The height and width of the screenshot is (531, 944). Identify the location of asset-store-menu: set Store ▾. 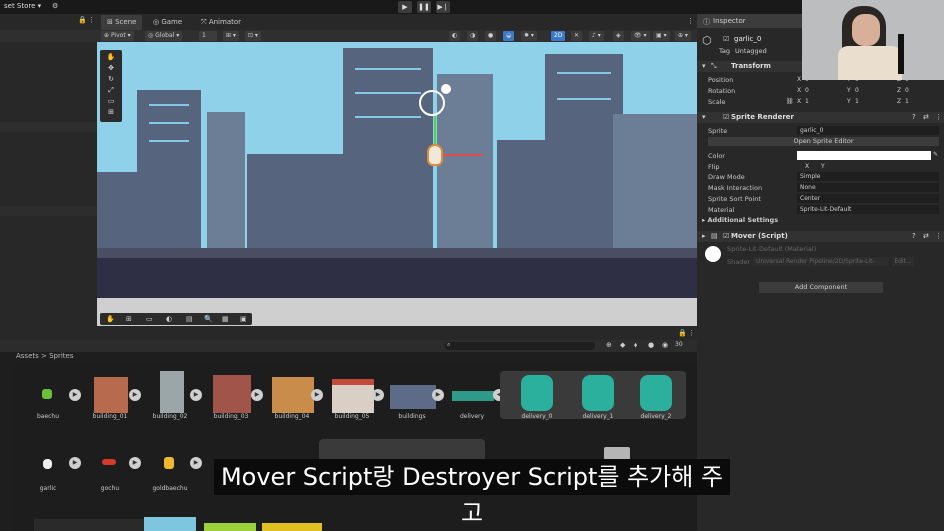
(22, 6).